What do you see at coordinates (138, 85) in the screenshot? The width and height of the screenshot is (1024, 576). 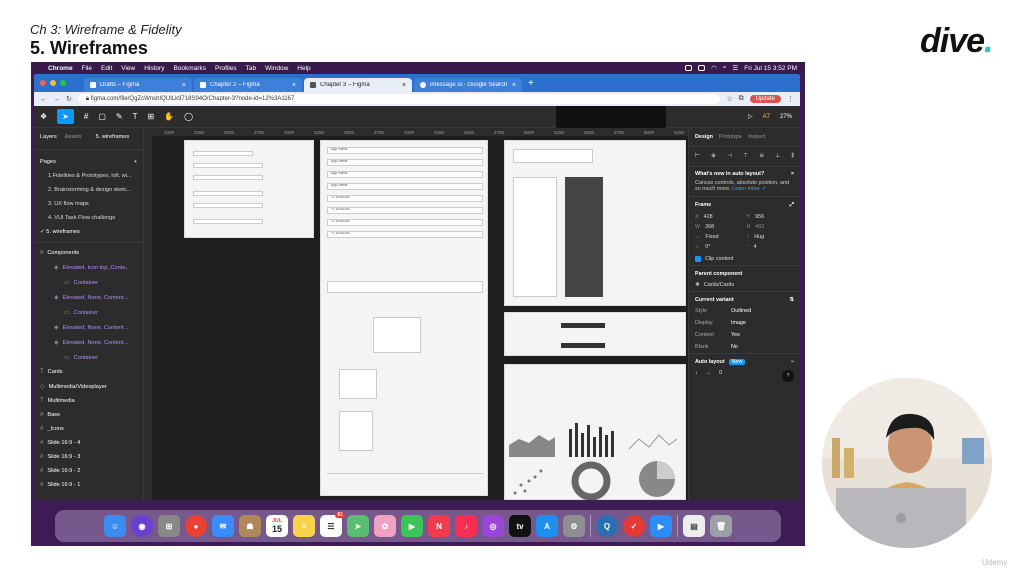 I see `tab-drafts: Drafts – Figma ×` at bounding box center [138, 85].